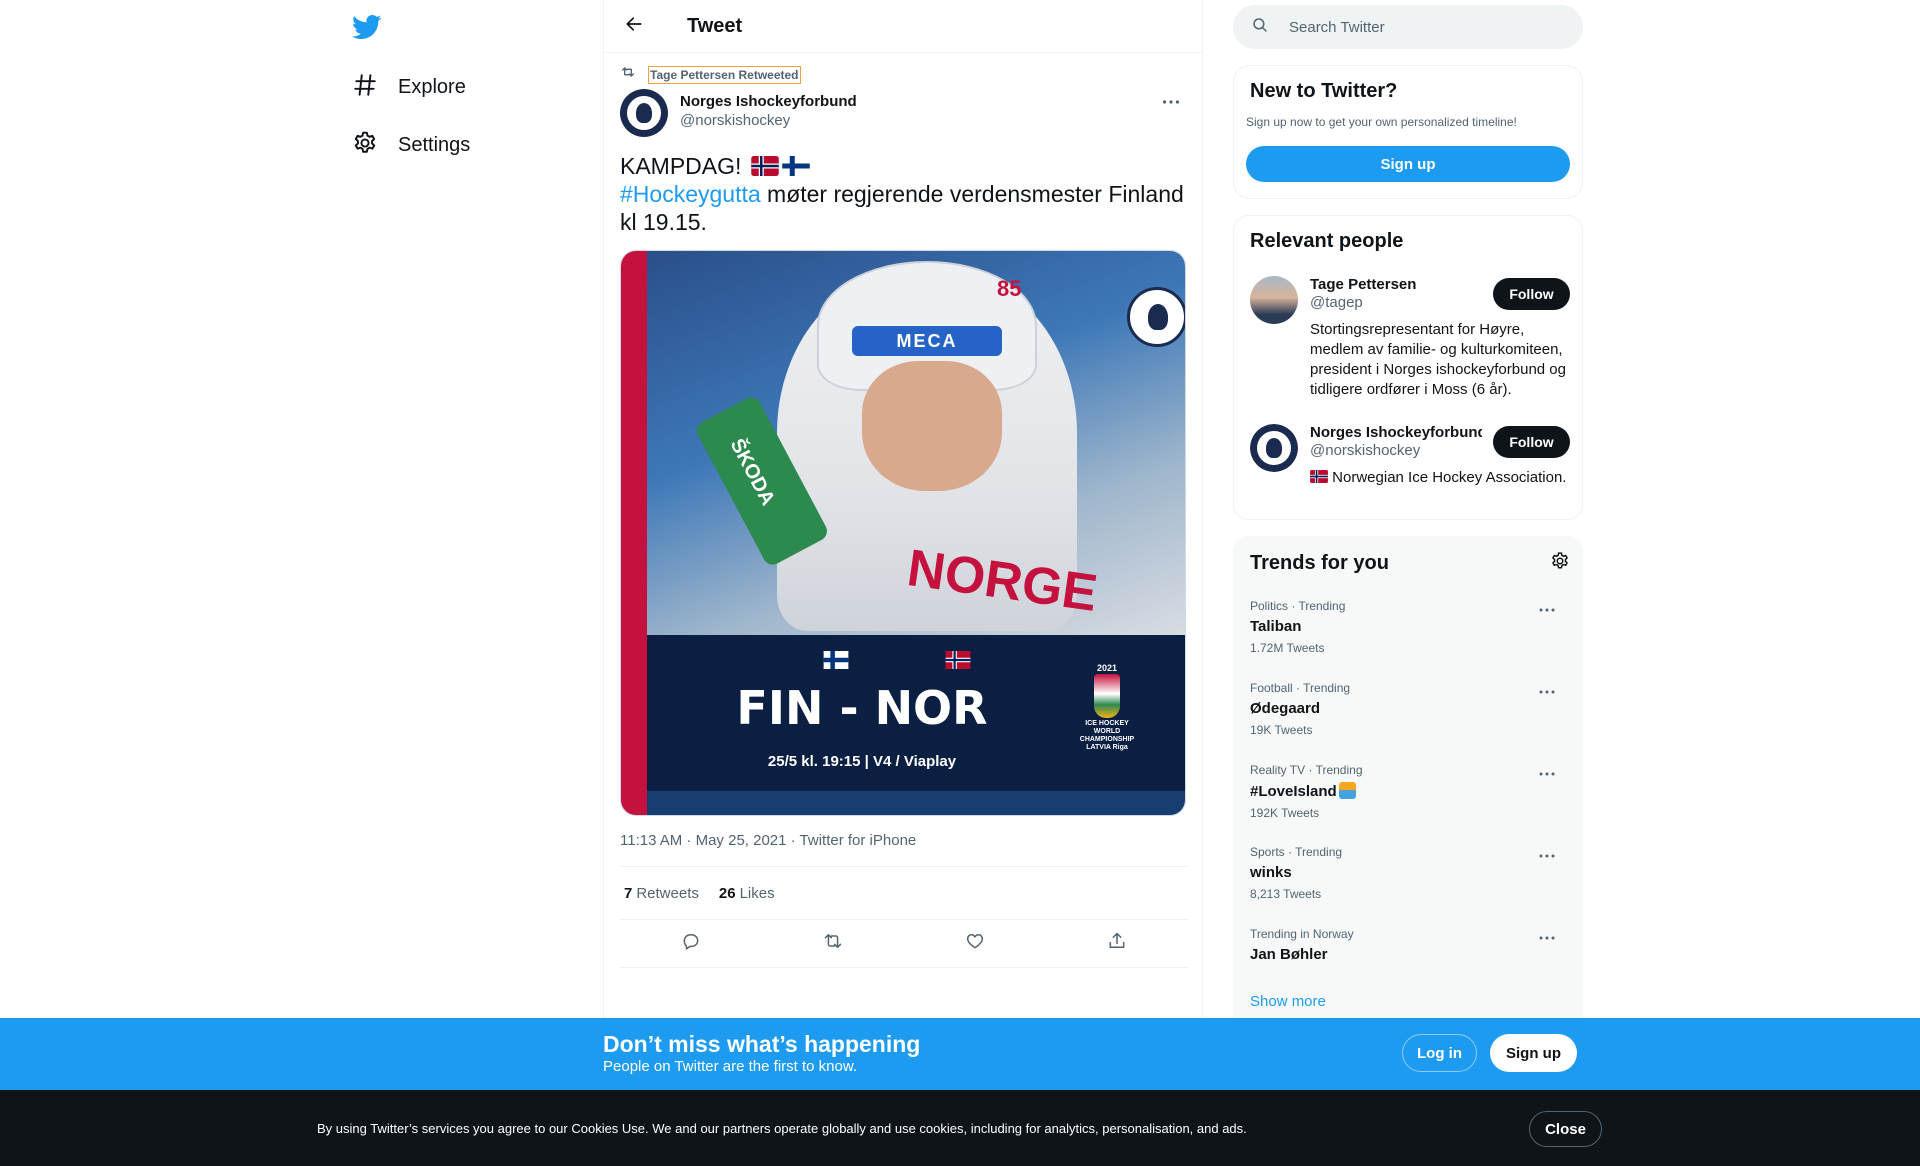 The width and height of the screenshot is (1920, 1166). I want to click on share-icon, so click(1117, 943).